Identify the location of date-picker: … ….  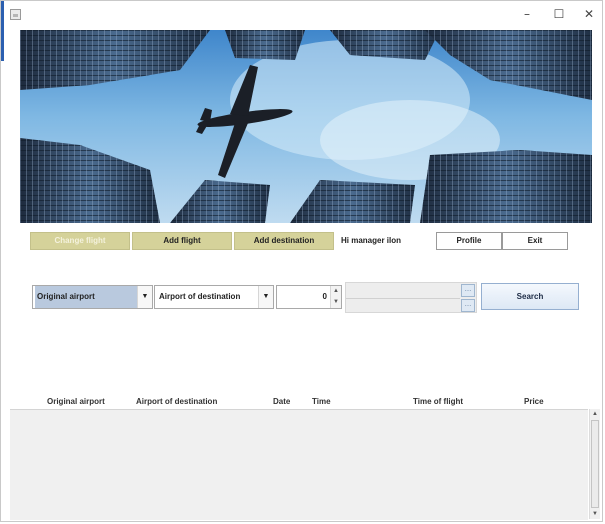
(411, 297).